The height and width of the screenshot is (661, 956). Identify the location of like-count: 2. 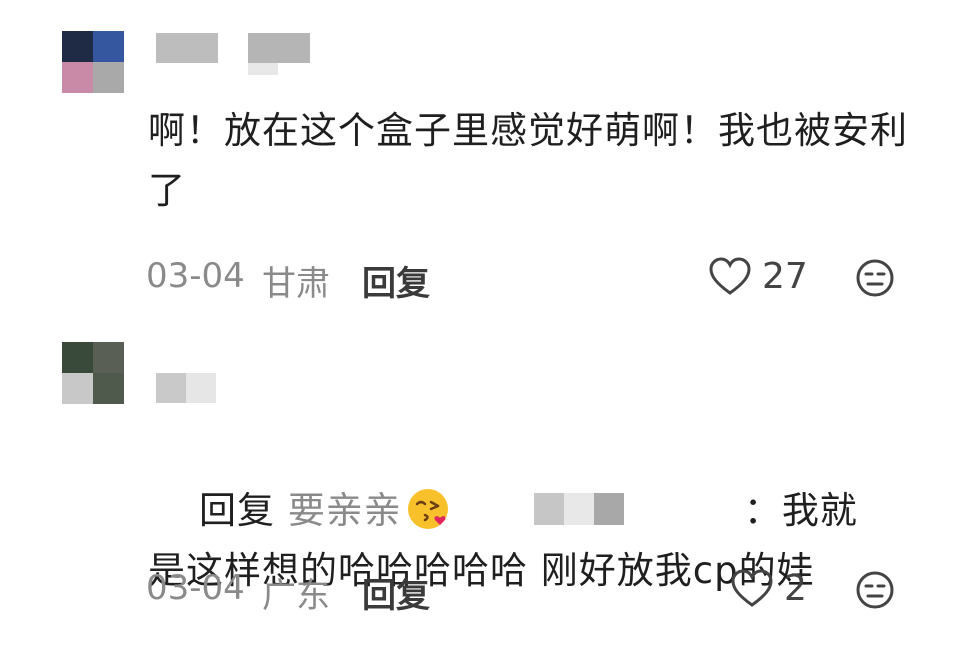
(795, 588).